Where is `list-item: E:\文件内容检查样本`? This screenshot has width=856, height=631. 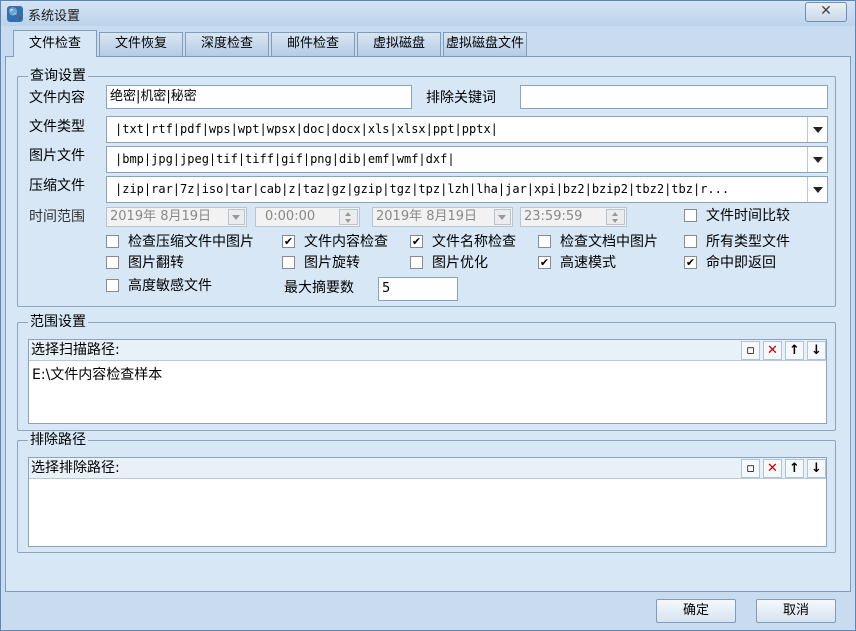
list-item: E:\文件内容检查样本 is located at coordinates (97, 375).